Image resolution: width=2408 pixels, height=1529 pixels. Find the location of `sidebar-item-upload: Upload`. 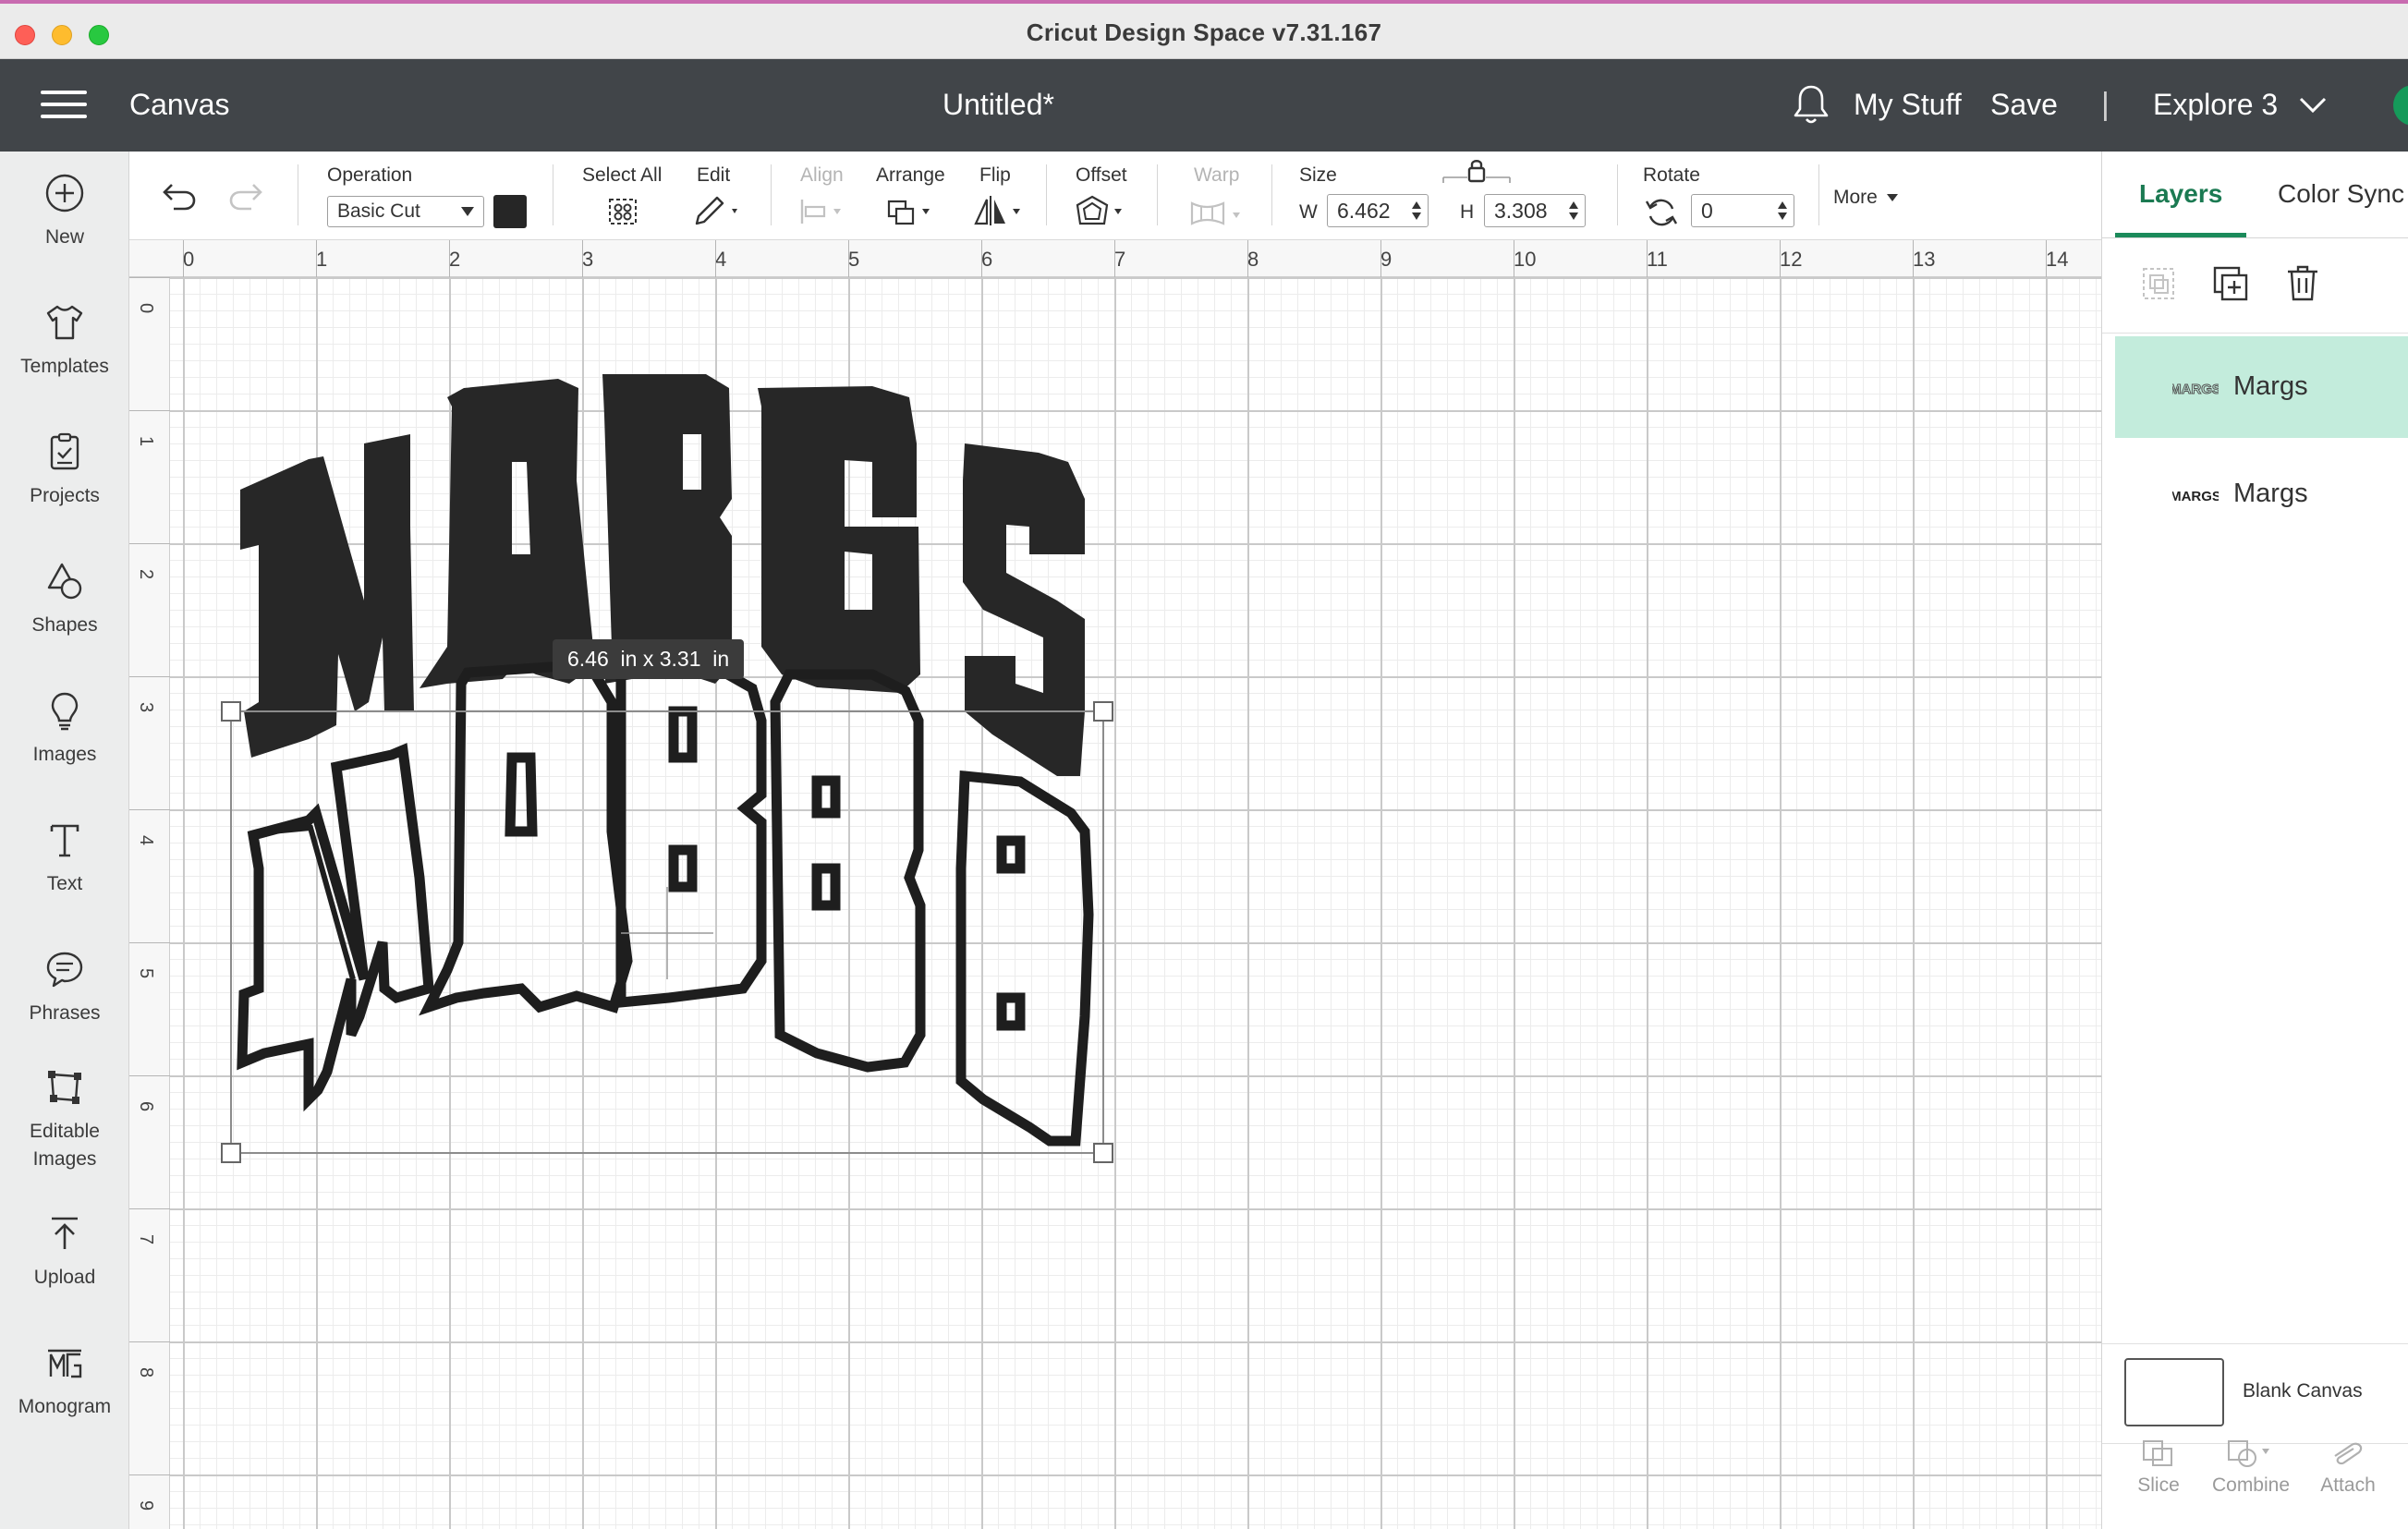

sidebar-item-upload: Upload is located at coordinates (64, 1252).